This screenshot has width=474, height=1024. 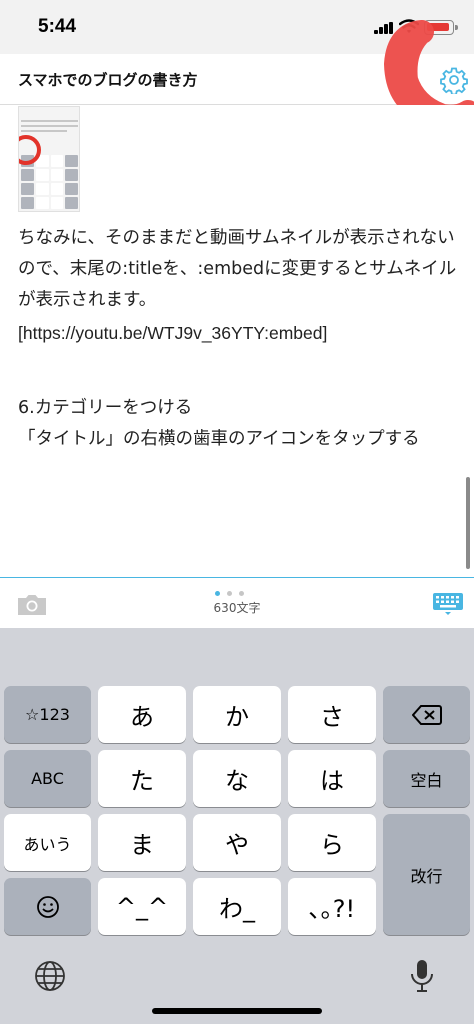 I want to click on step-heading: 6.カテゴリーをつける, so click(x=105, y=408).